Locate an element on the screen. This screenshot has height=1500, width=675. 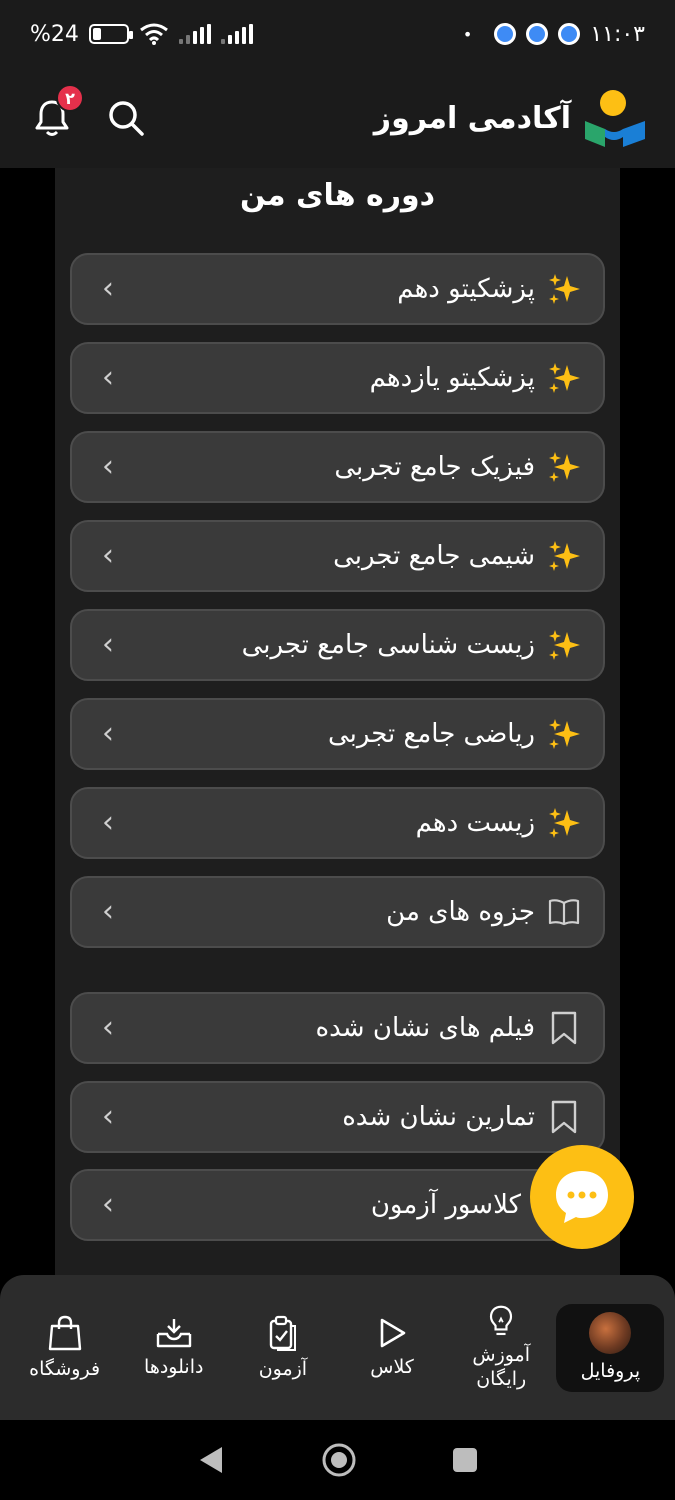
notification-badge: ۲ is located at coordinates (70, 98).